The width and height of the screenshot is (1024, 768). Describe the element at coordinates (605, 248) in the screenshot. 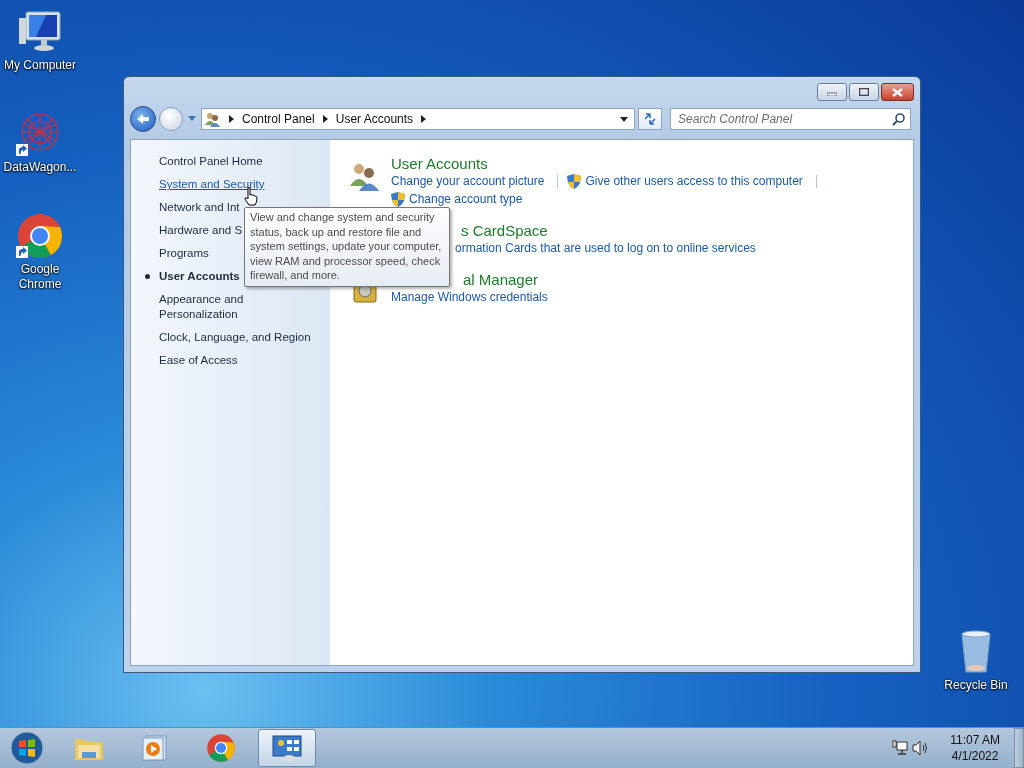

I see `task-link: ormation Cards that are used to log on to online services` at that location.